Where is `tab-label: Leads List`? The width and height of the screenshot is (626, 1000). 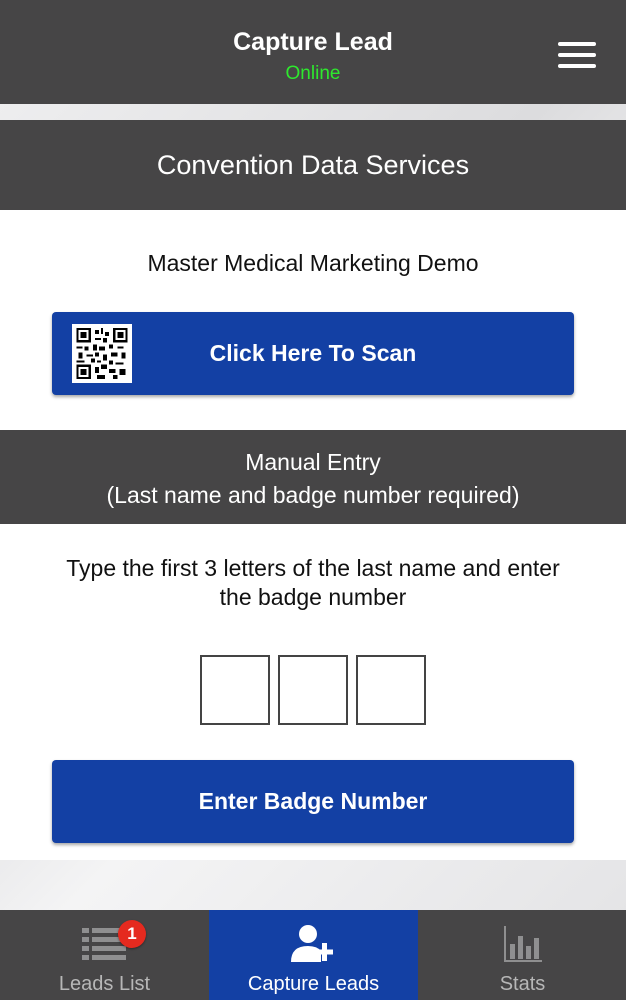 tab-label: Leads List is located at coordinates (104, 984).